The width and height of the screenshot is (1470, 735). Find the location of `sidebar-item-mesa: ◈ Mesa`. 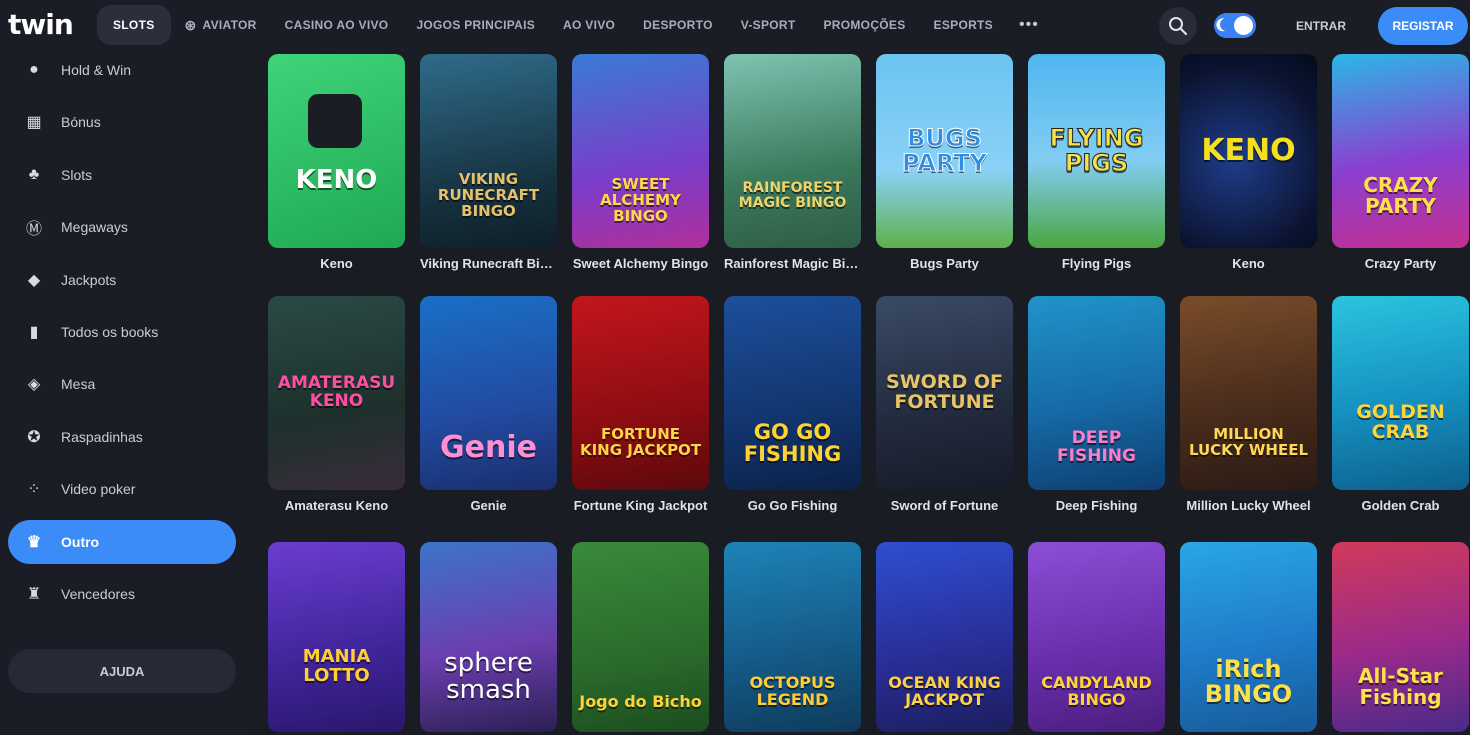

sidebar-item-mesa: ◈ Mesa is located at coordinates (122, 384).